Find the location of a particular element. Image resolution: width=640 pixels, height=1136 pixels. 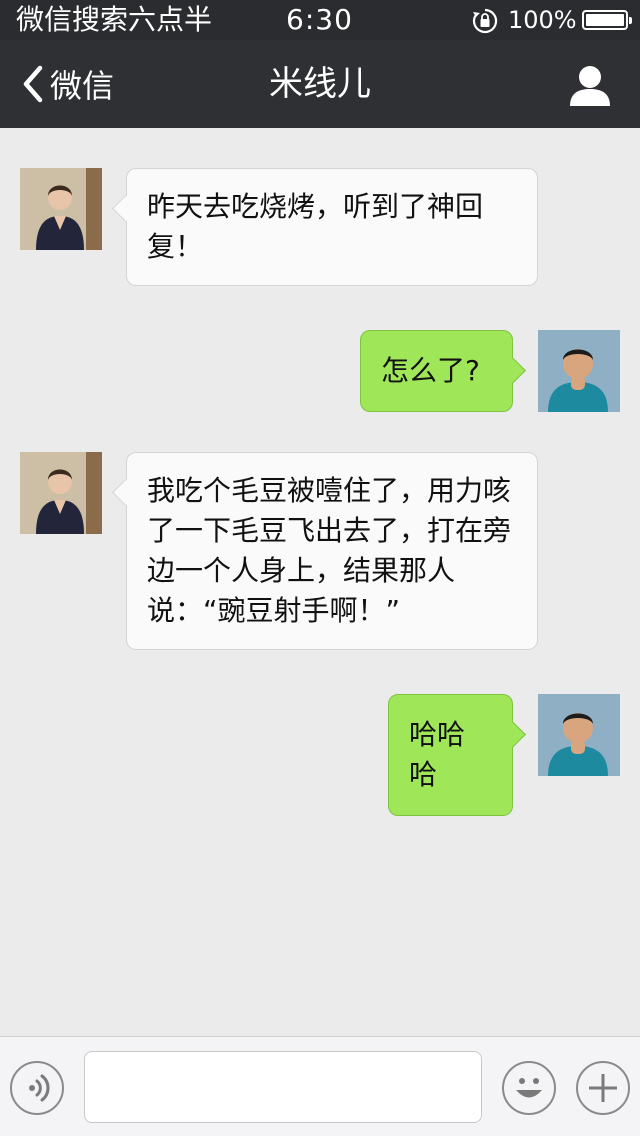

carrier-label: 微信搜索六点半 is located at coordinates (114, 19).